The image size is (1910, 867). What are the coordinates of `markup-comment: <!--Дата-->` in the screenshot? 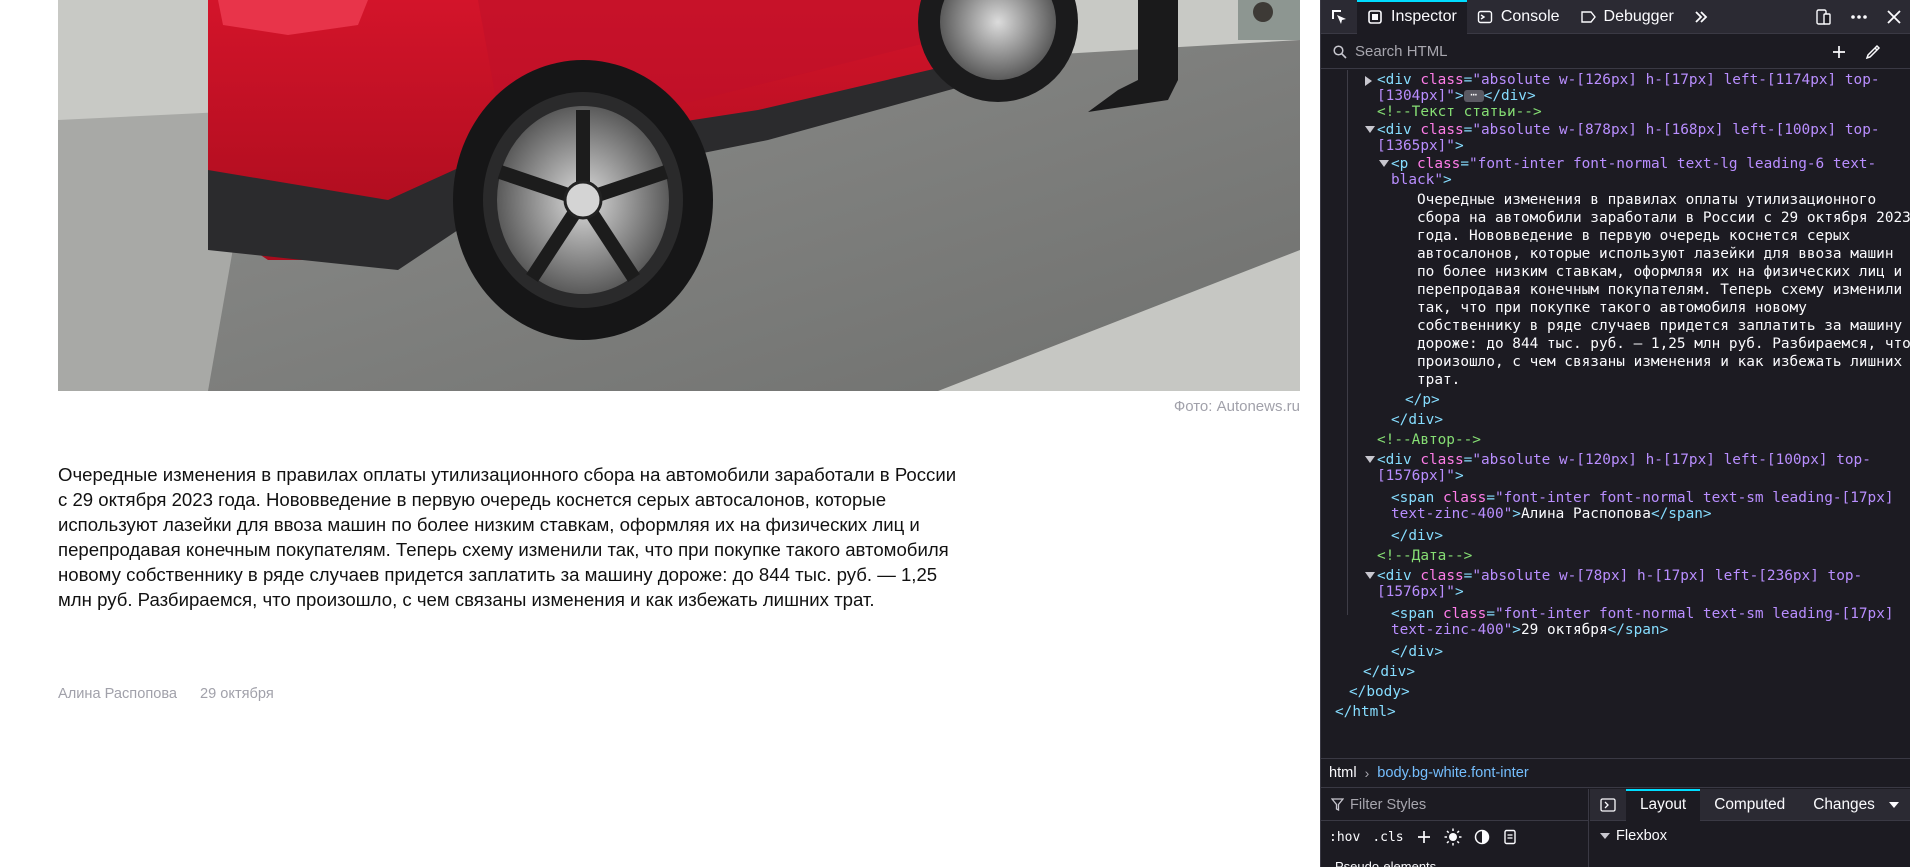 It's located at (1424, 556).